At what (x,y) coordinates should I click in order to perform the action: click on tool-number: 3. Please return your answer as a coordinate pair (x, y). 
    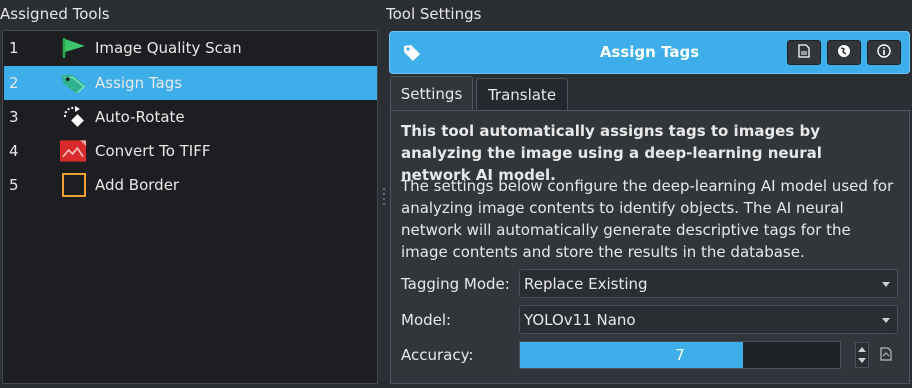
    Looking at the image, I should click on (14, 117).